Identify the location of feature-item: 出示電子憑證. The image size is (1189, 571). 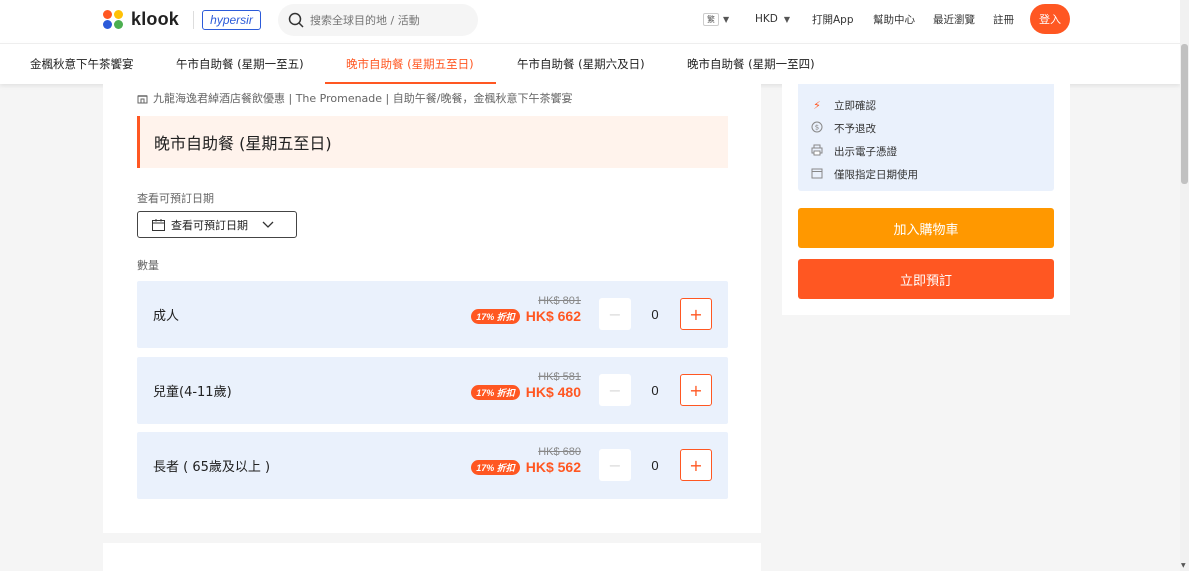
(926, 151).